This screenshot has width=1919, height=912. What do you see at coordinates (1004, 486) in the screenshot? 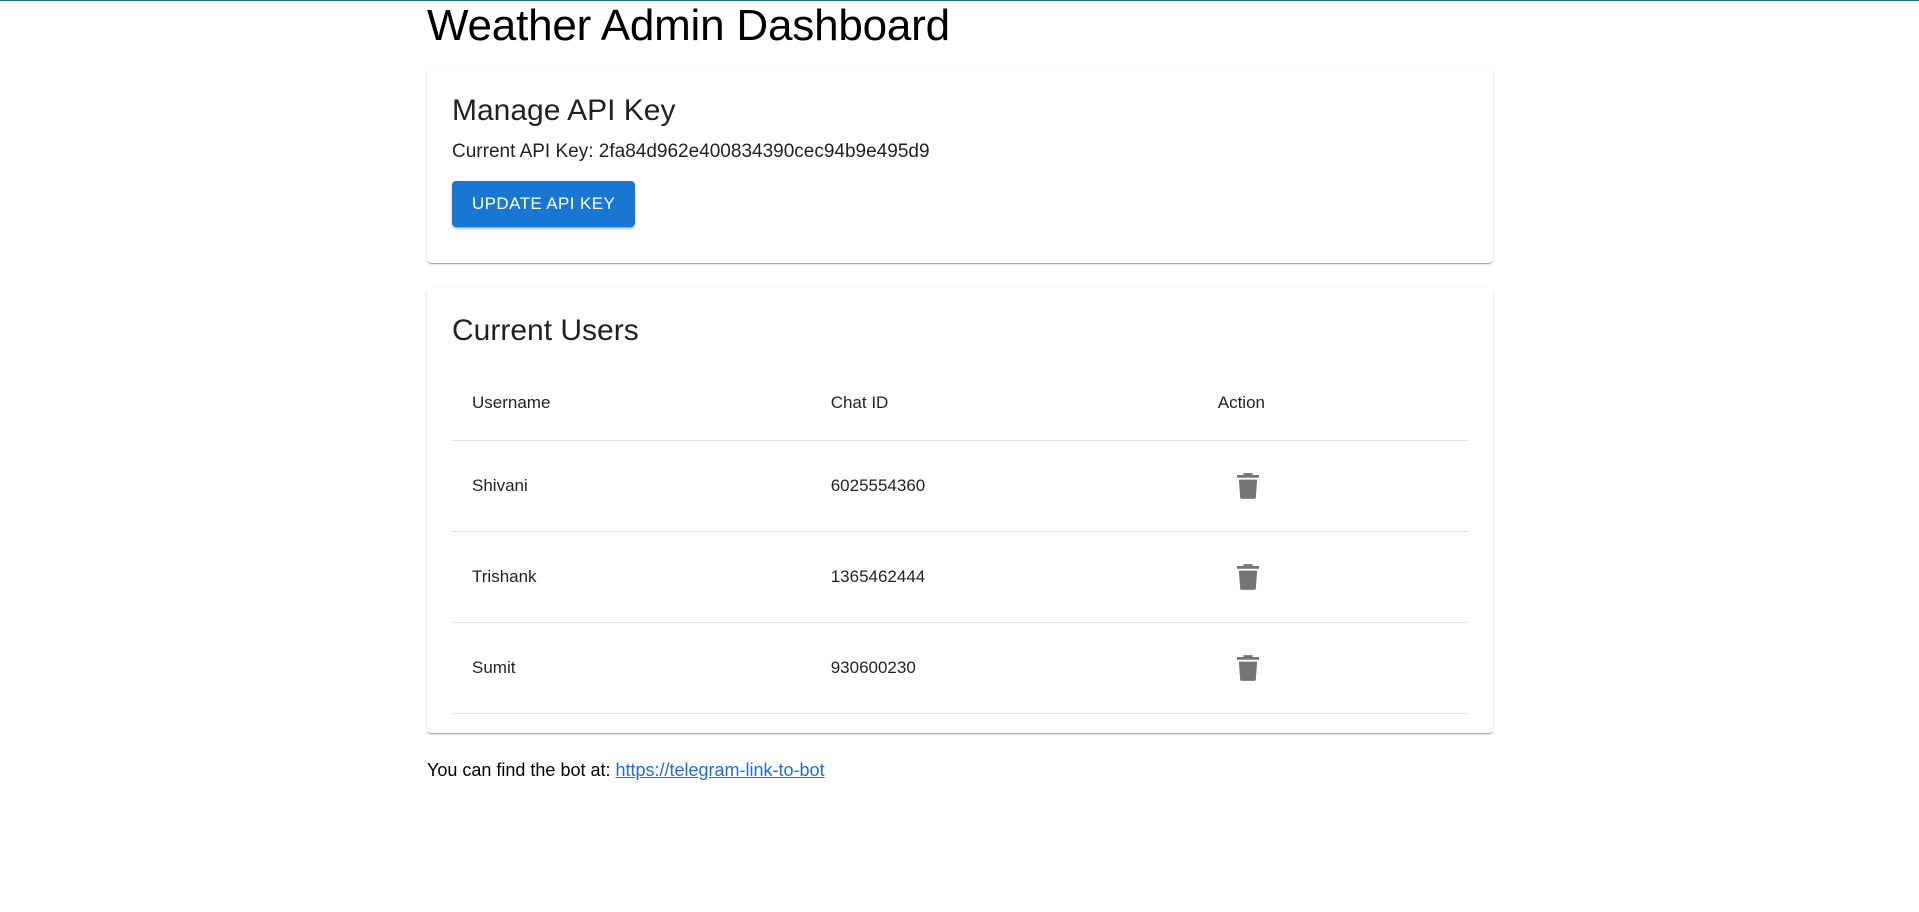
I see `cell-chat-id: 6025554360` at bounding box center [1004, 486].